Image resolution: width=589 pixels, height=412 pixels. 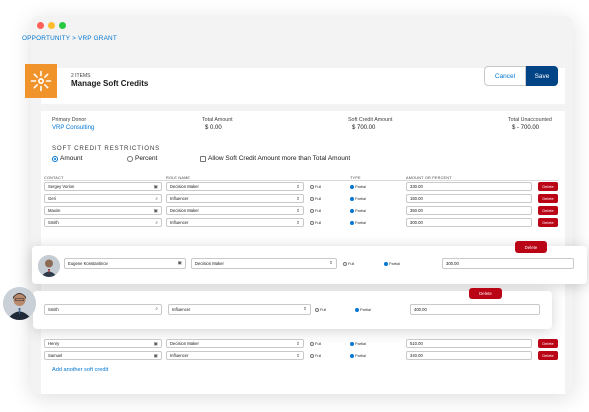 I want to click on save-button: Save, so click(x=542, y=76).